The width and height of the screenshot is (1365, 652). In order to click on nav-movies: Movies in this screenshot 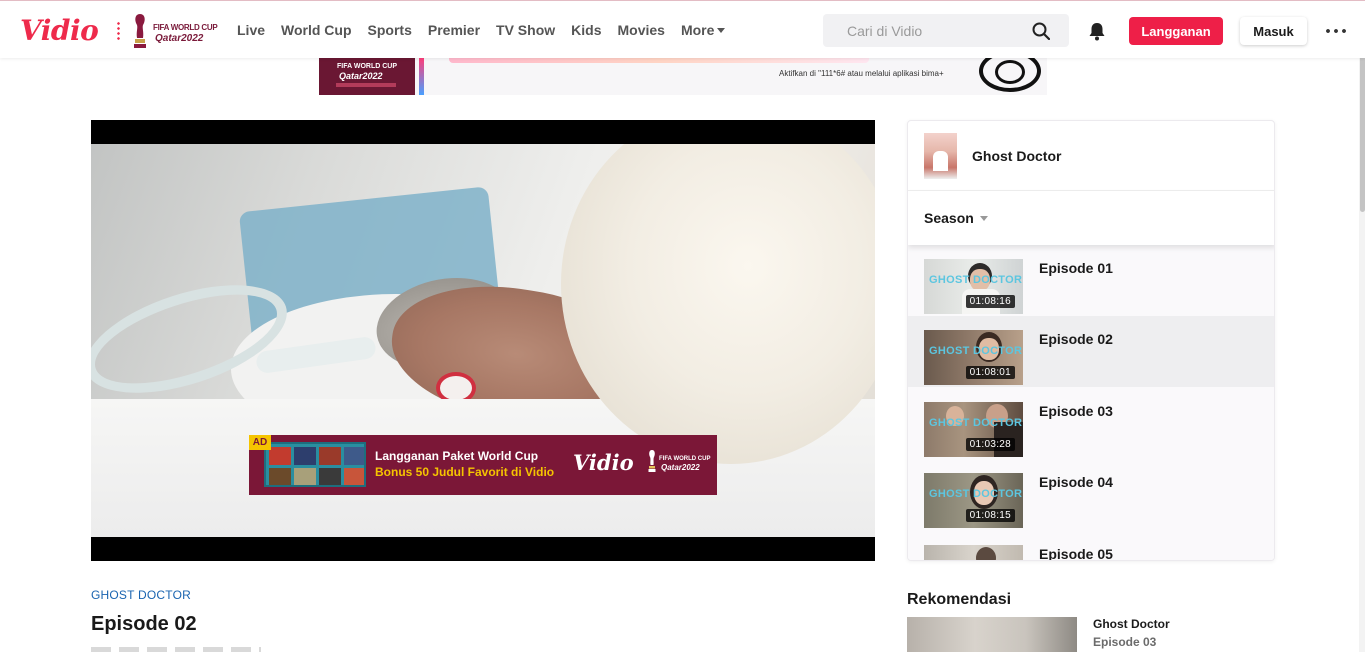, I will do `click(641, 30)`.